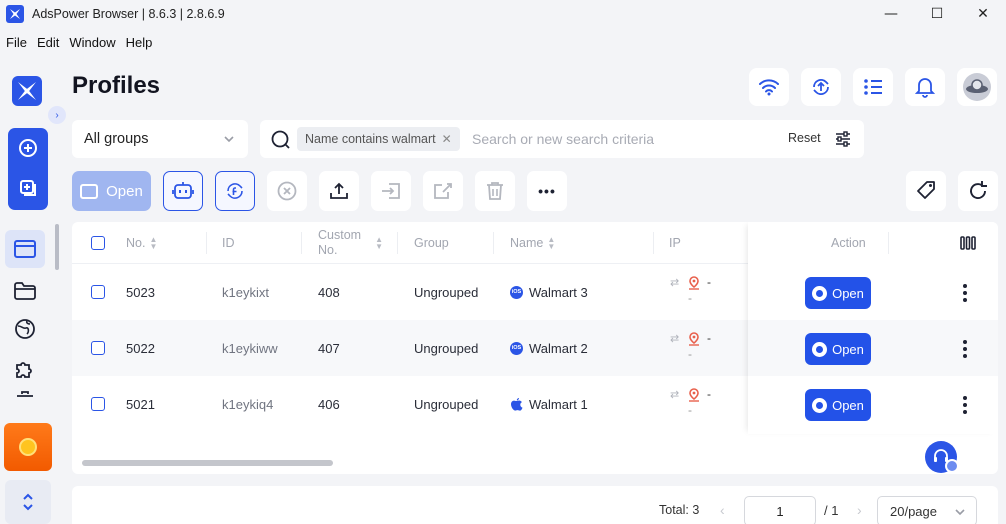 Image resolution: width=1006 pixels, height=524 pixels. I want to click on menu-help: Help, so click(139, 42).